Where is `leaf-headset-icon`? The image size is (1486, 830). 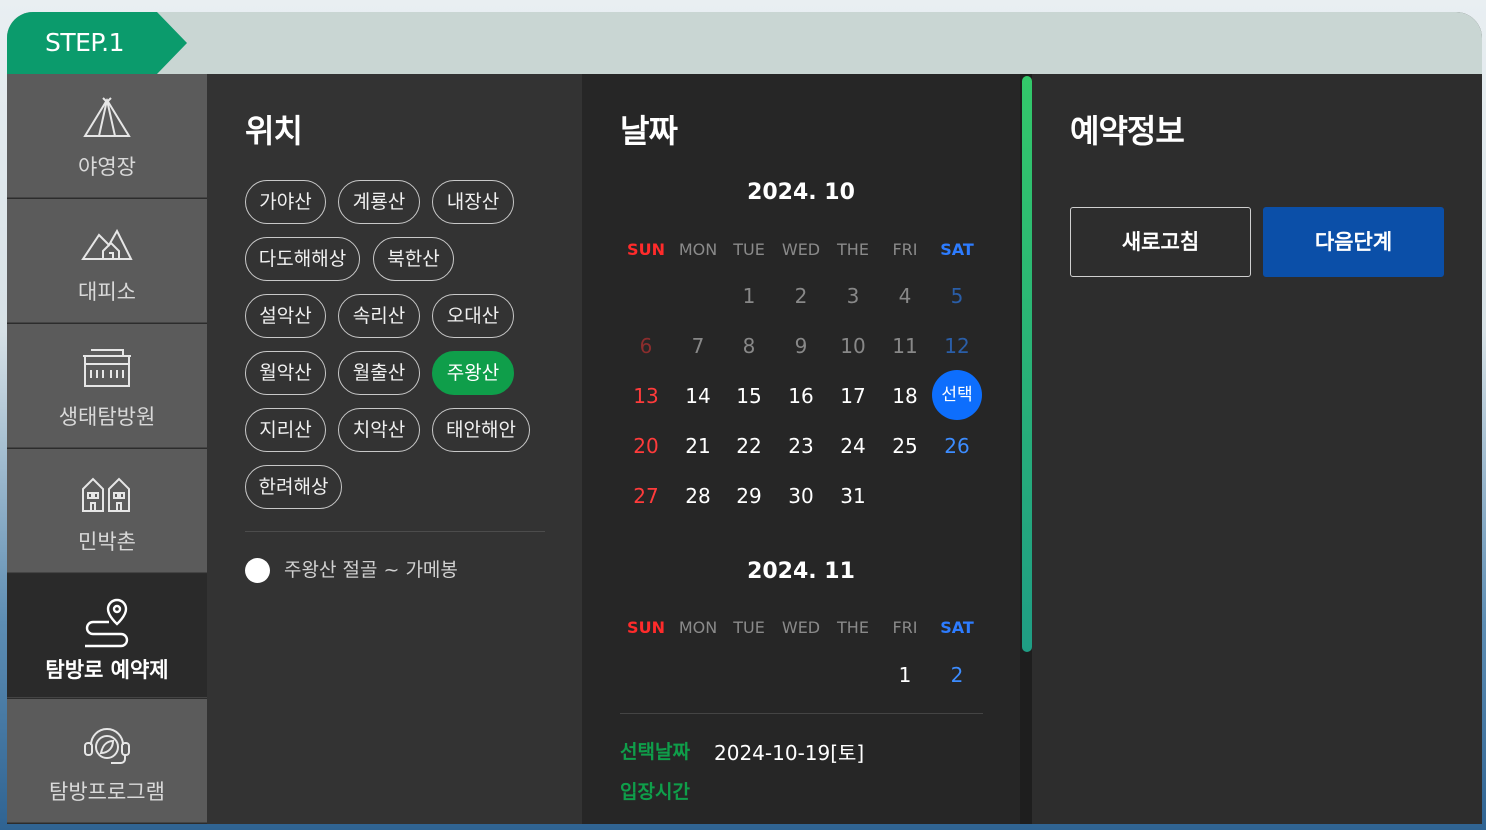 leaf-headset-icon is located at coordinates (107, 746).